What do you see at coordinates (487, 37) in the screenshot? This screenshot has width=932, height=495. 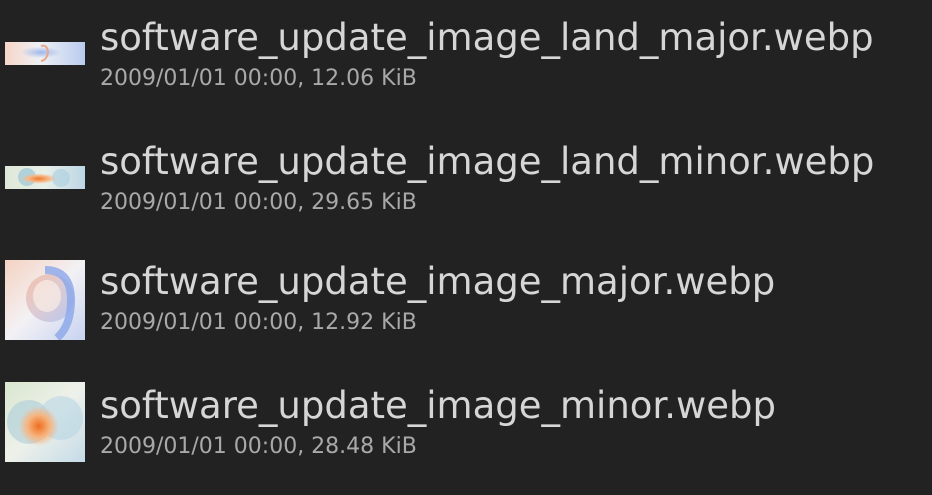 I see `file-name: software_update_image_land_major.webp` at bounding box center [487, 37].